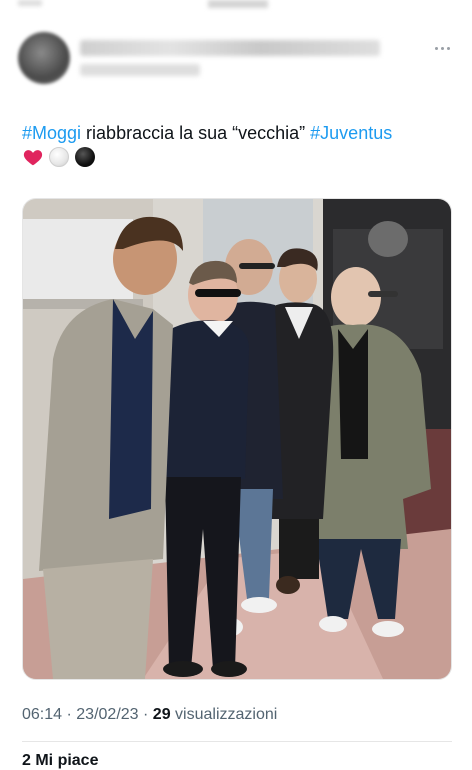 The image size is (472, 770). What do you see at coordinates (226, 714) in the screenshot?
I see `views-label: visualizzazioni` at bounding box center [226, 714].